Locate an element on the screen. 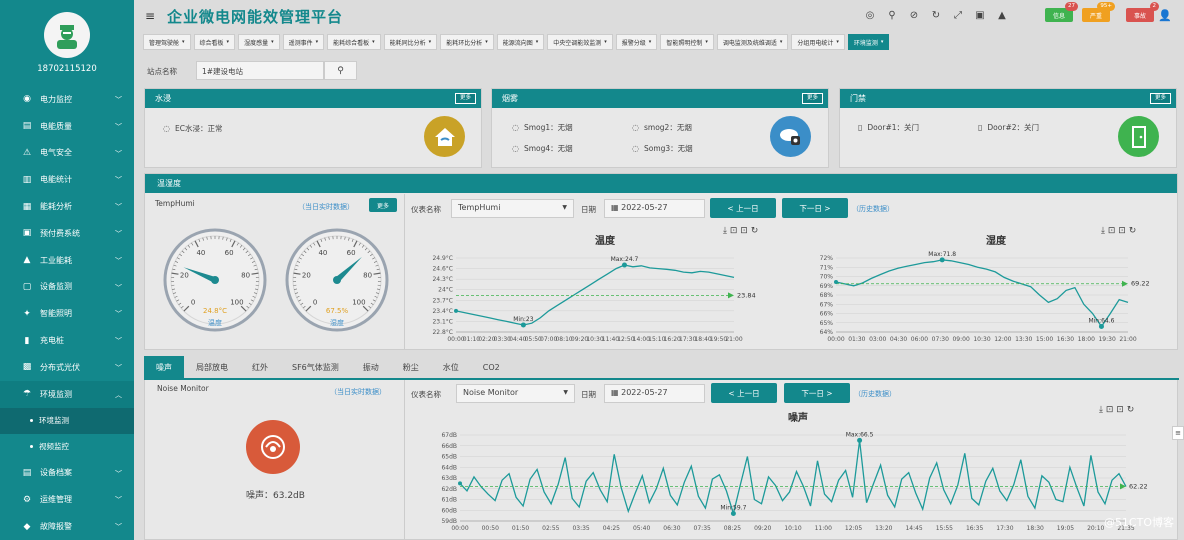  noise-date-picker: ▦ 2022-05-27 is located at coordinates (654, 393).